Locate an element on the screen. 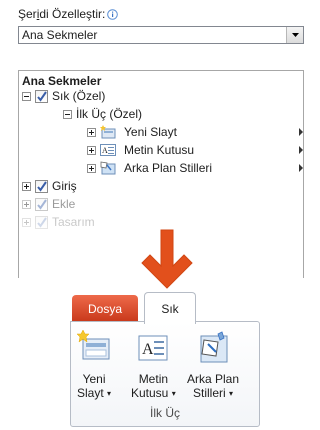 The width and height of the screenshot is (320, 430). tree-item-label: Giriş is located at coordinates (64, 186).